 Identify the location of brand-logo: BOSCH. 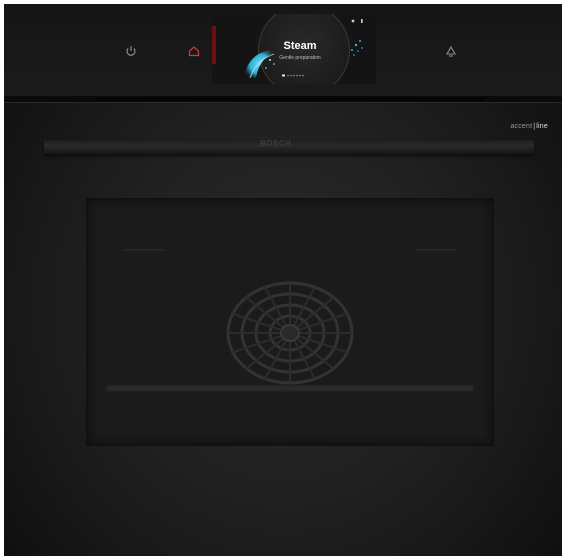
(276, 143).